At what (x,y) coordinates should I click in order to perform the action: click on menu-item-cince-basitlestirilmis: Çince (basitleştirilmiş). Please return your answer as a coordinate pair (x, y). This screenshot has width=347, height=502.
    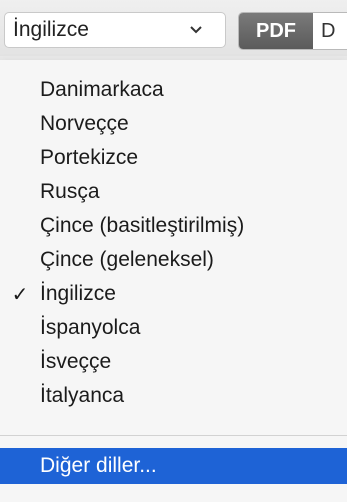
    Looking at the image, I should click on (173, 226).